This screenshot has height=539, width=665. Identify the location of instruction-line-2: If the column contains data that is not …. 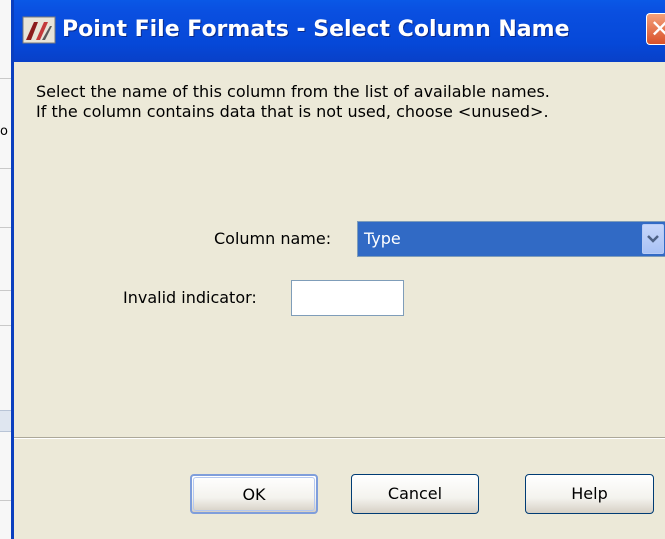
(292, 111).